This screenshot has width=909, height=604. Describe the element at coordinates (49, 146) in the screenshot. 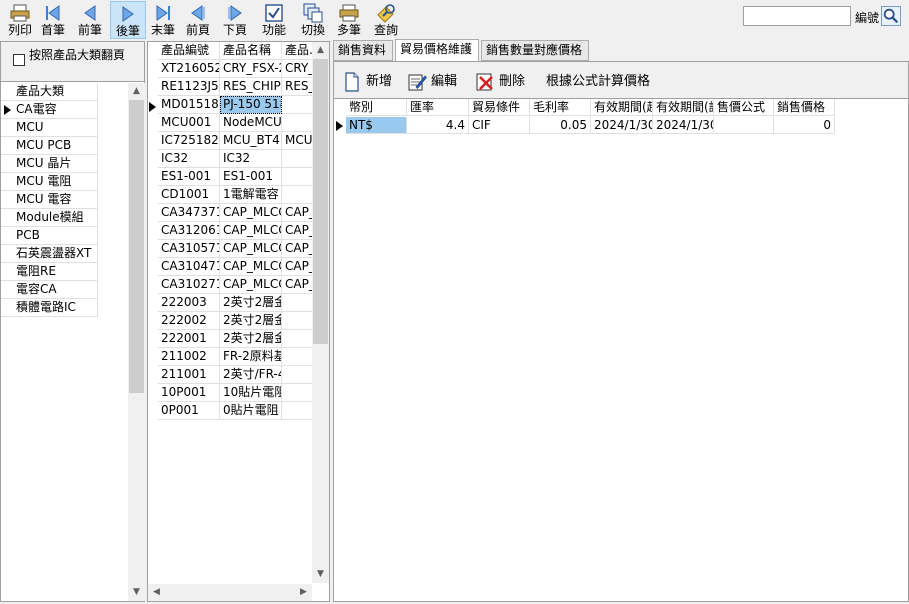

I see `category-list-item: MCU PCB` at that location.